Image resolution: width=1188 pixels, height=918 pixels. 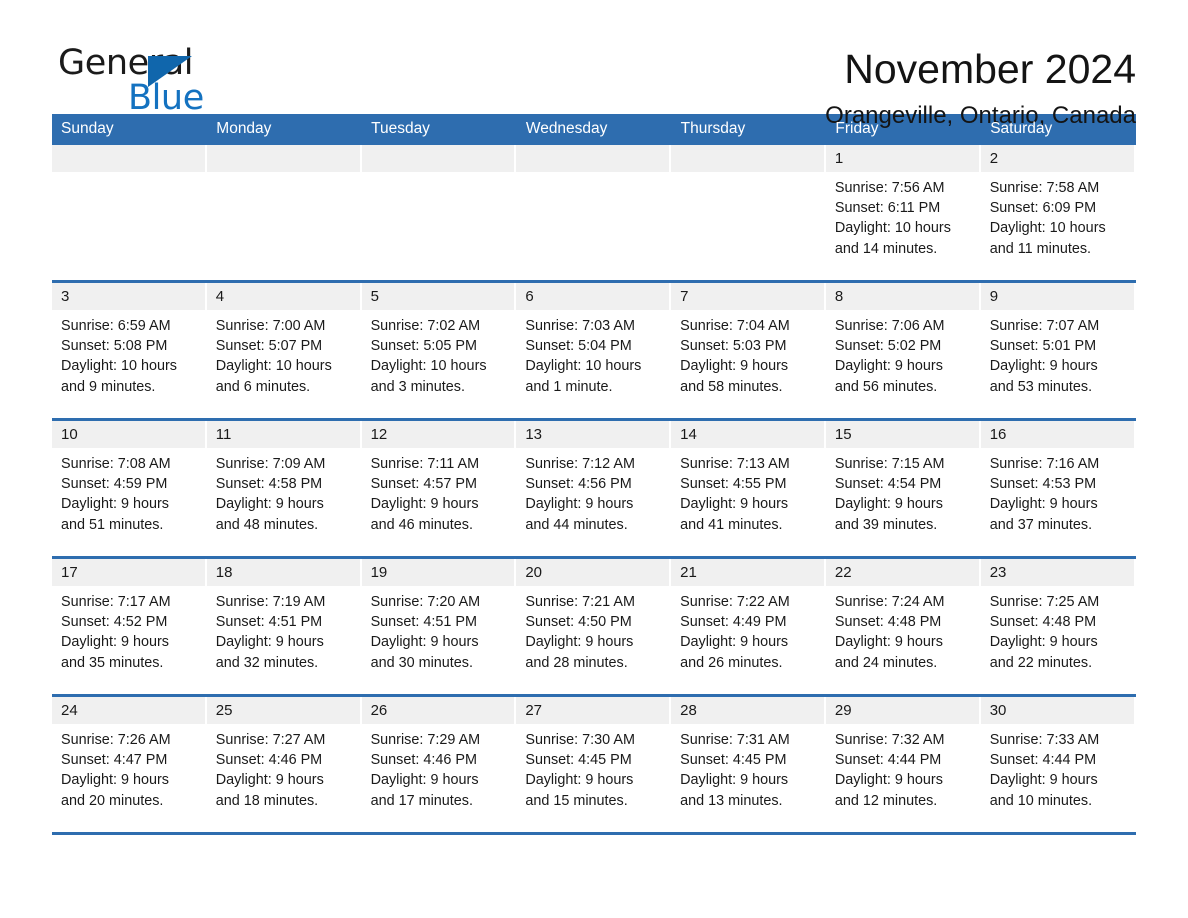 What do you see at coordinates (593, 434) in the screenshot?
I see `day-number: 13` at bounding box center [593, 434].